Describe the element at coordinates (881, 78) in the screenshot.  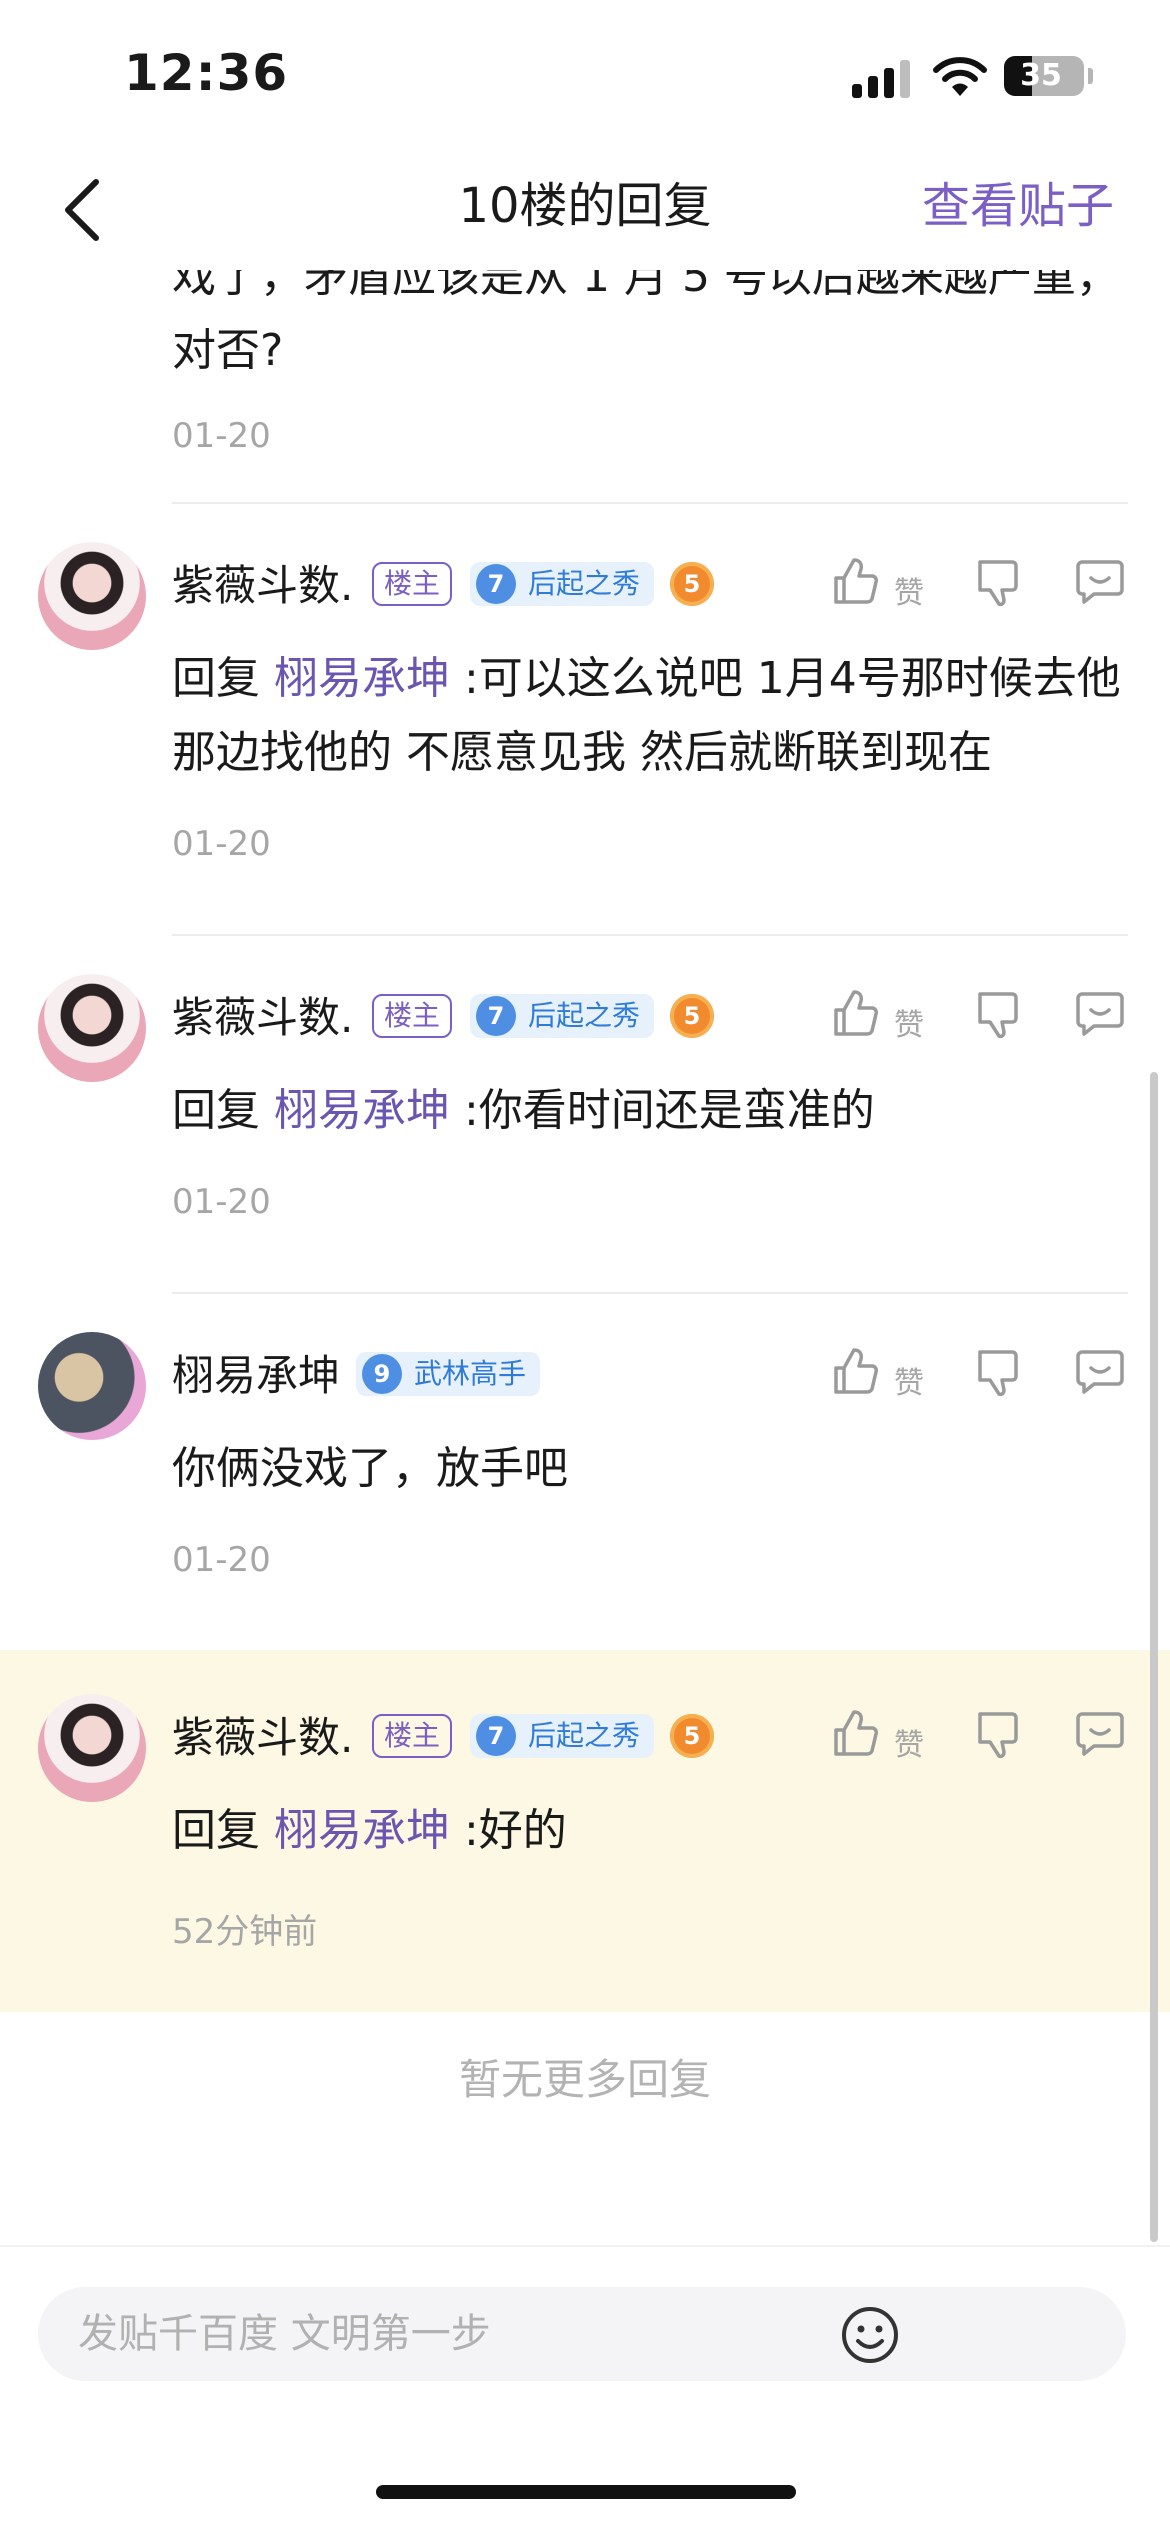
I see `cellular-signal-icon` at that location.